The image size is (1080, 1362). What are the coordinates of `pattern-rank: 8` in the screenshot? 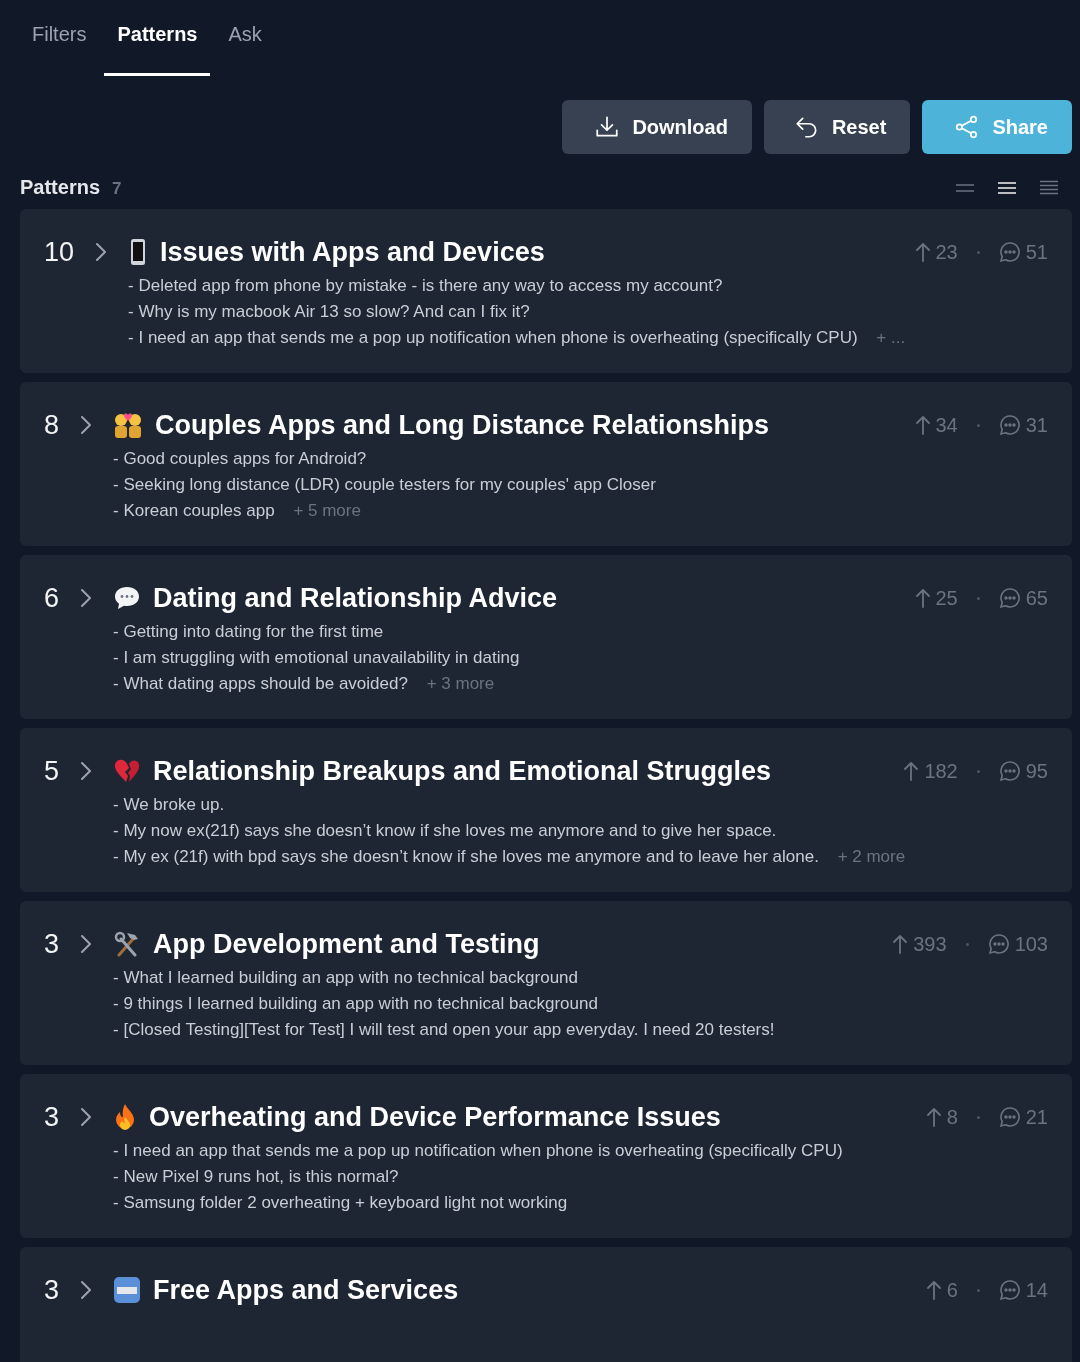 It's located at (52, 425).